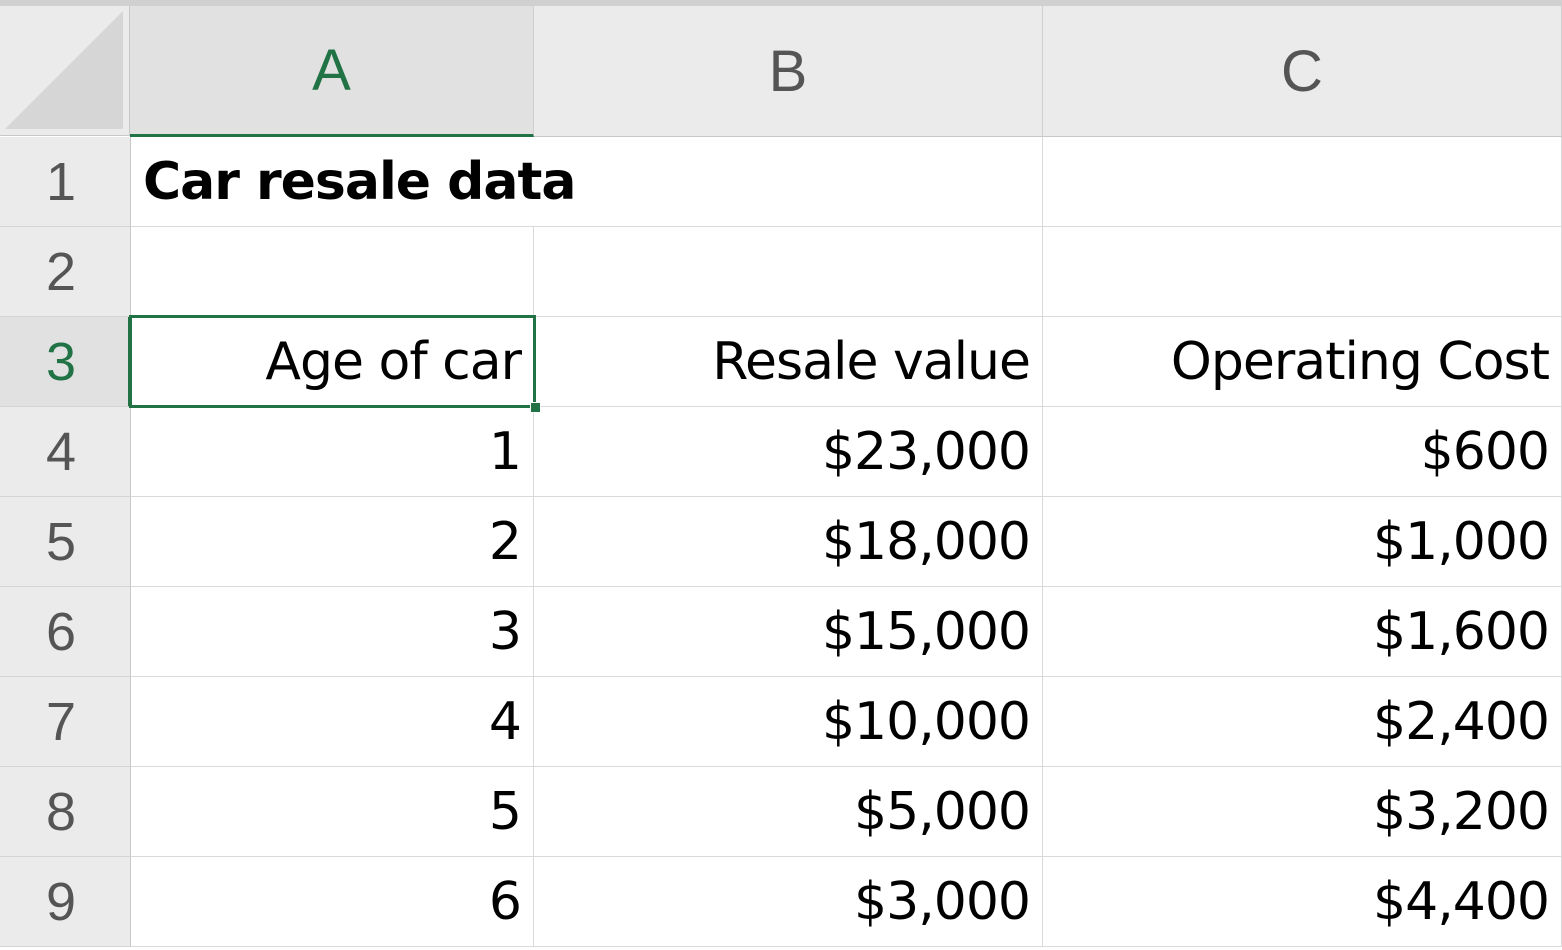  Describe the element at coordinates (1302, 71) in the screenshot. I see `column-header-c: C` at that location.